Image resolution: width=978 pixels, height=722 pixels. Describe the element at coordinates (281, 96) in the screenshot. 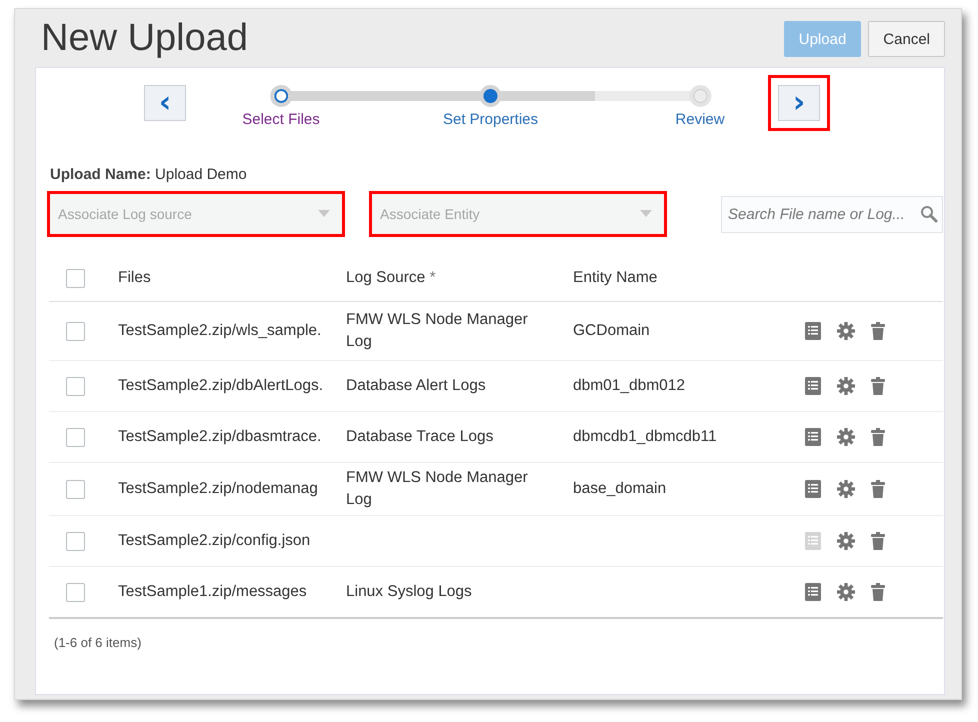

I see `step-indicator` at that location.